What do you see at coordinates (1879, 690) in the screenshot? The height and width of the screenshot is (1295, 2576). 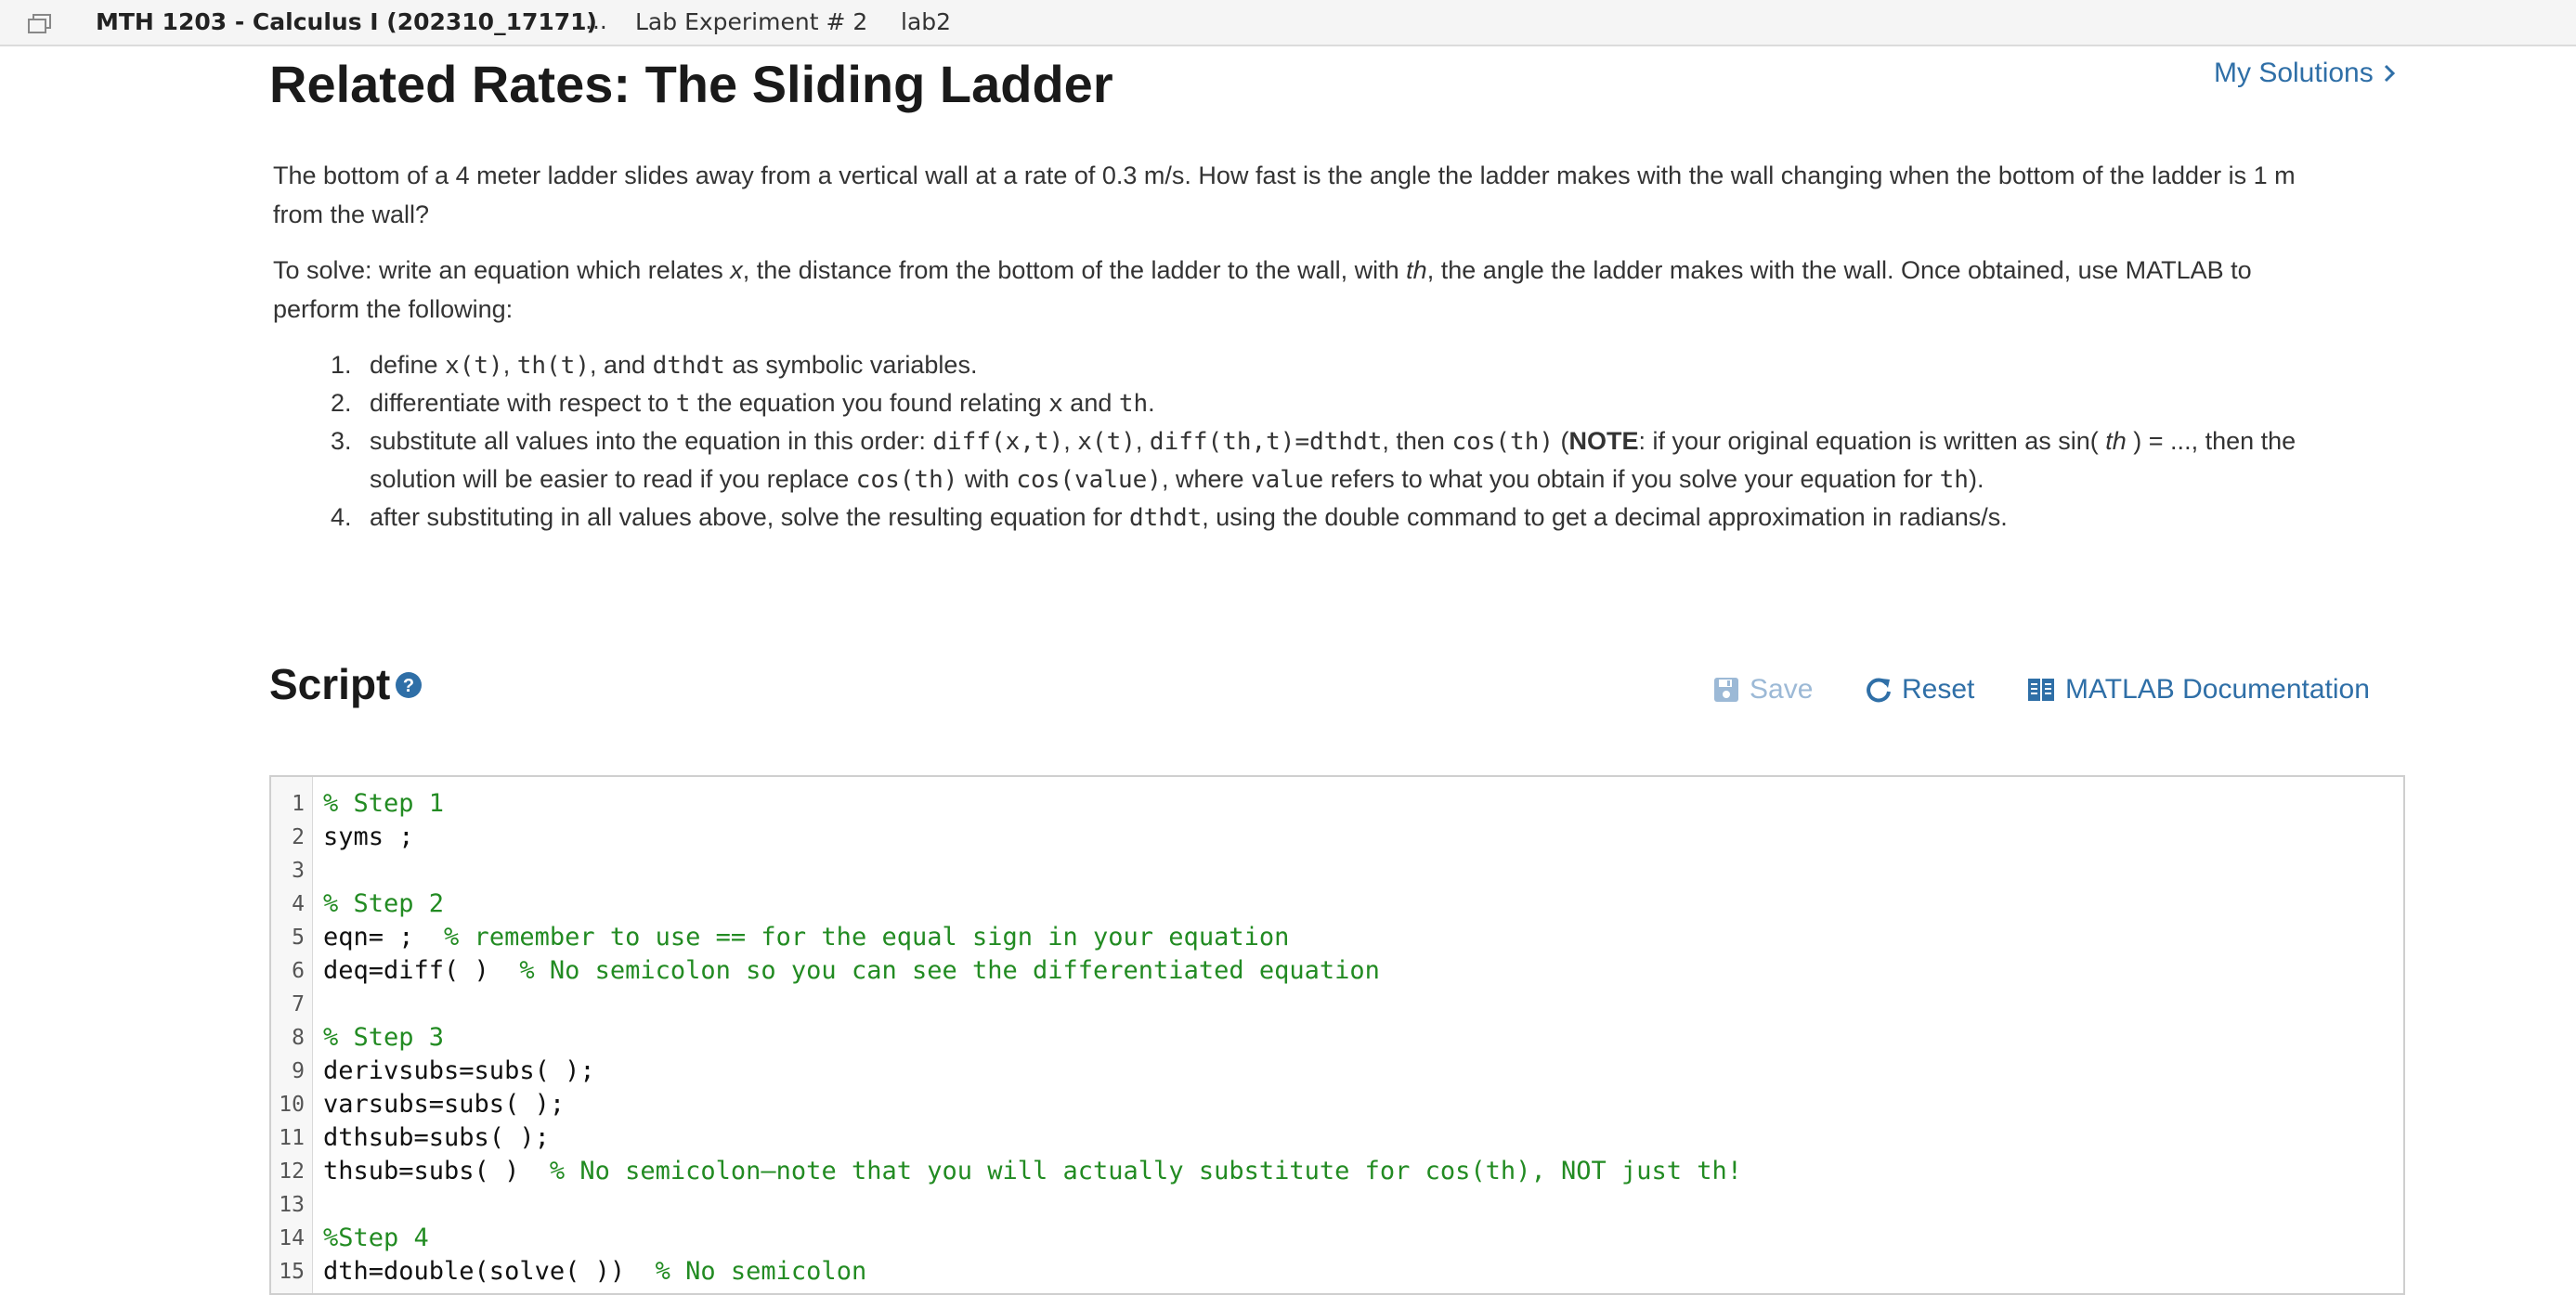 I see `refresh-icon` at bounding box center [1879, 690].